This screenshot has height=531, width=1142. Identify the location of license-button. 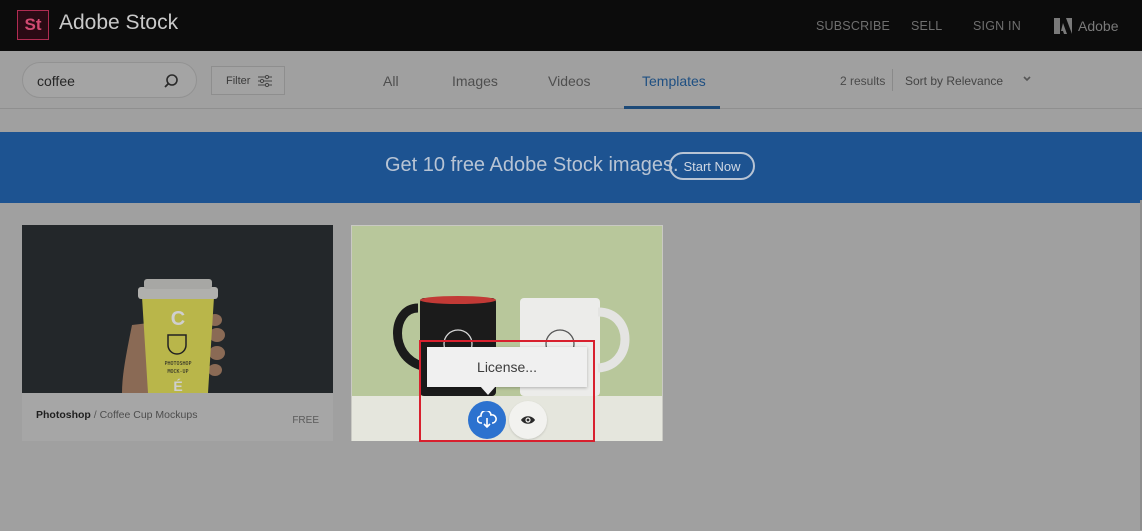
(487, 420).